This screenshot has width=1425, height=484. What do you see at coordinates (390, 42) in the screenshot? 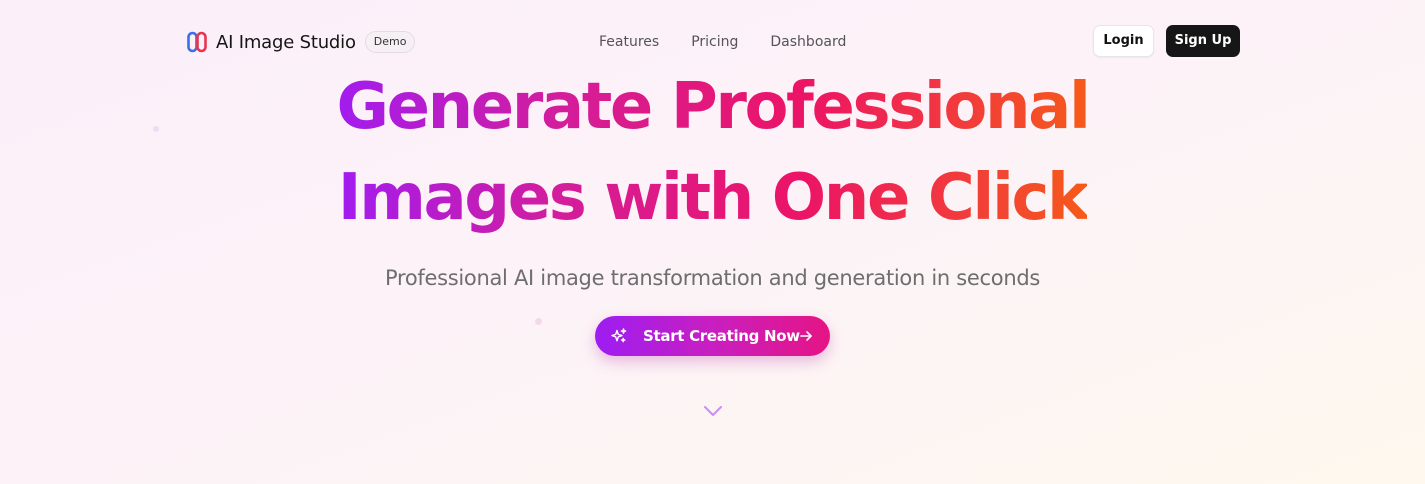
I see `demo-badge: Demo` at bounding box center [390, 42].